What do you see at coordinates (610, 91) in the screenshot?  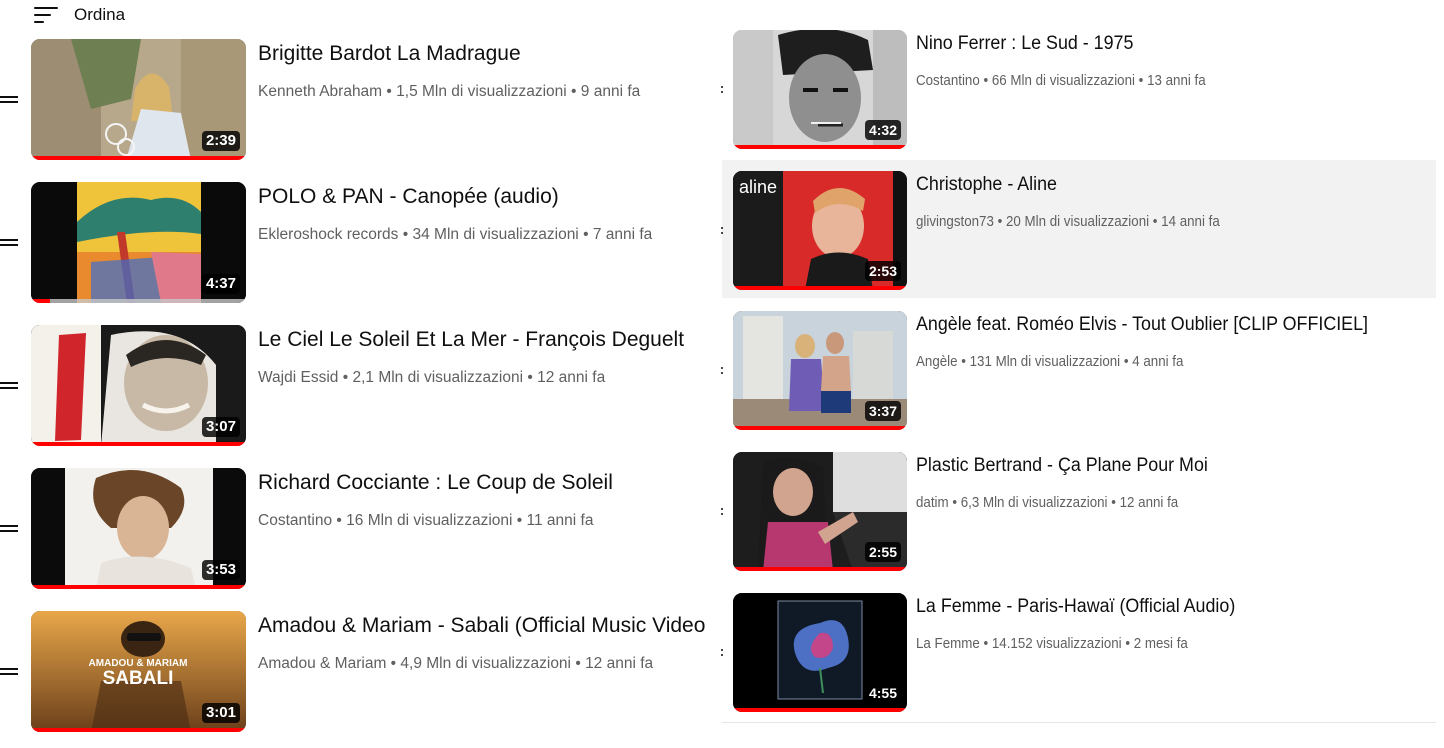 I see `upload-age: 9 anni fa` at bounding box center [610, 91].